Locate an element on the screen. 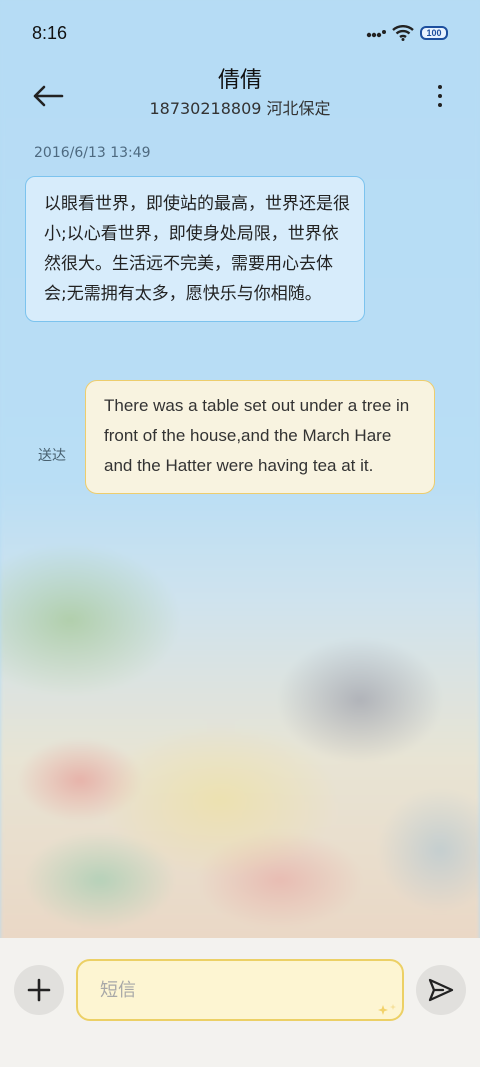 This screenshot has width=480, height=1067. signal-icon is located at coordinates (376, 34).